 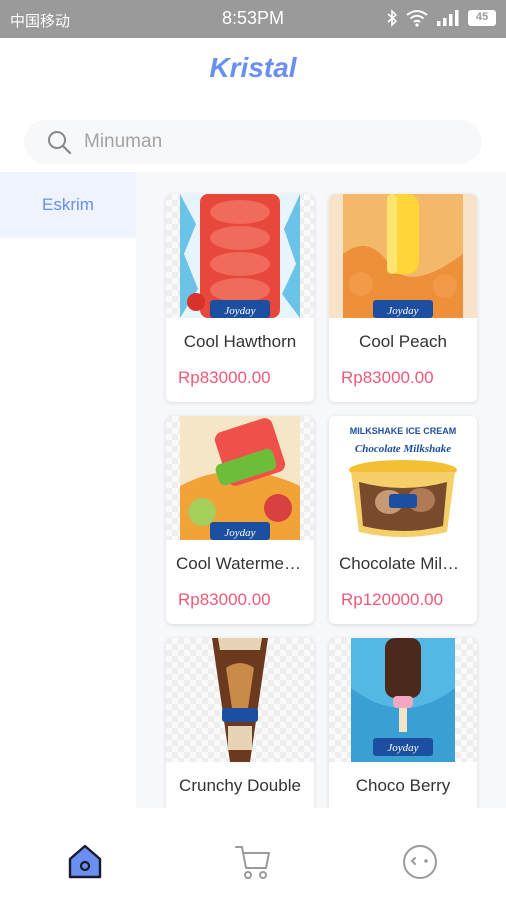 I want to click on cart-icon, so click(x=252, y=862).